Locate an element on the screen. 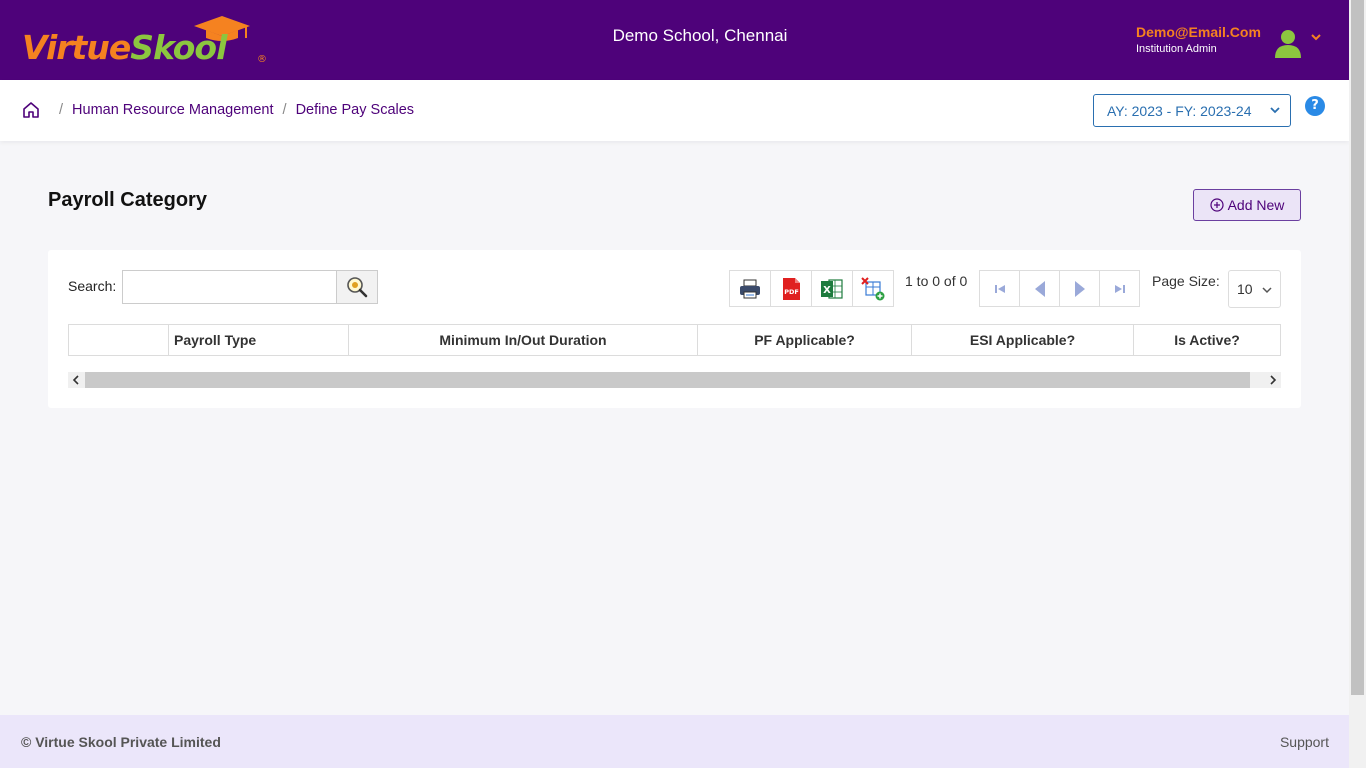 This screenshot has width=1366, height=768. pagination is located at coordinates (1059, 288).